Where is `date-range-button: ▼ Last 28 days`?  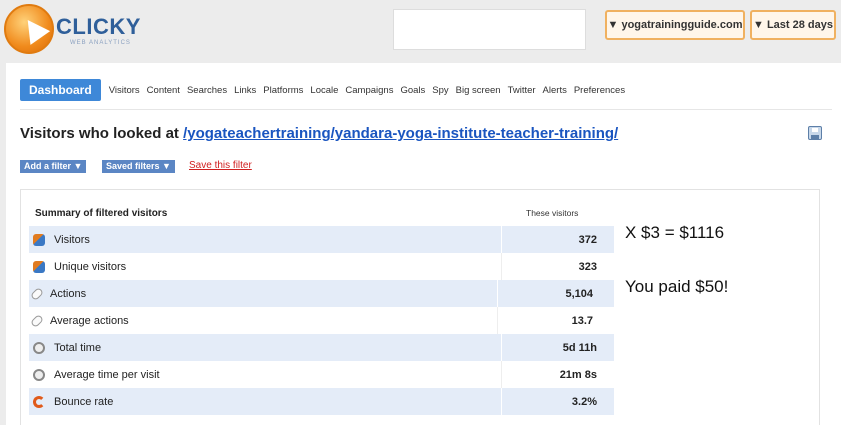
date-range-button: ▼ Last 28 days is located at coordinates (793, 25).